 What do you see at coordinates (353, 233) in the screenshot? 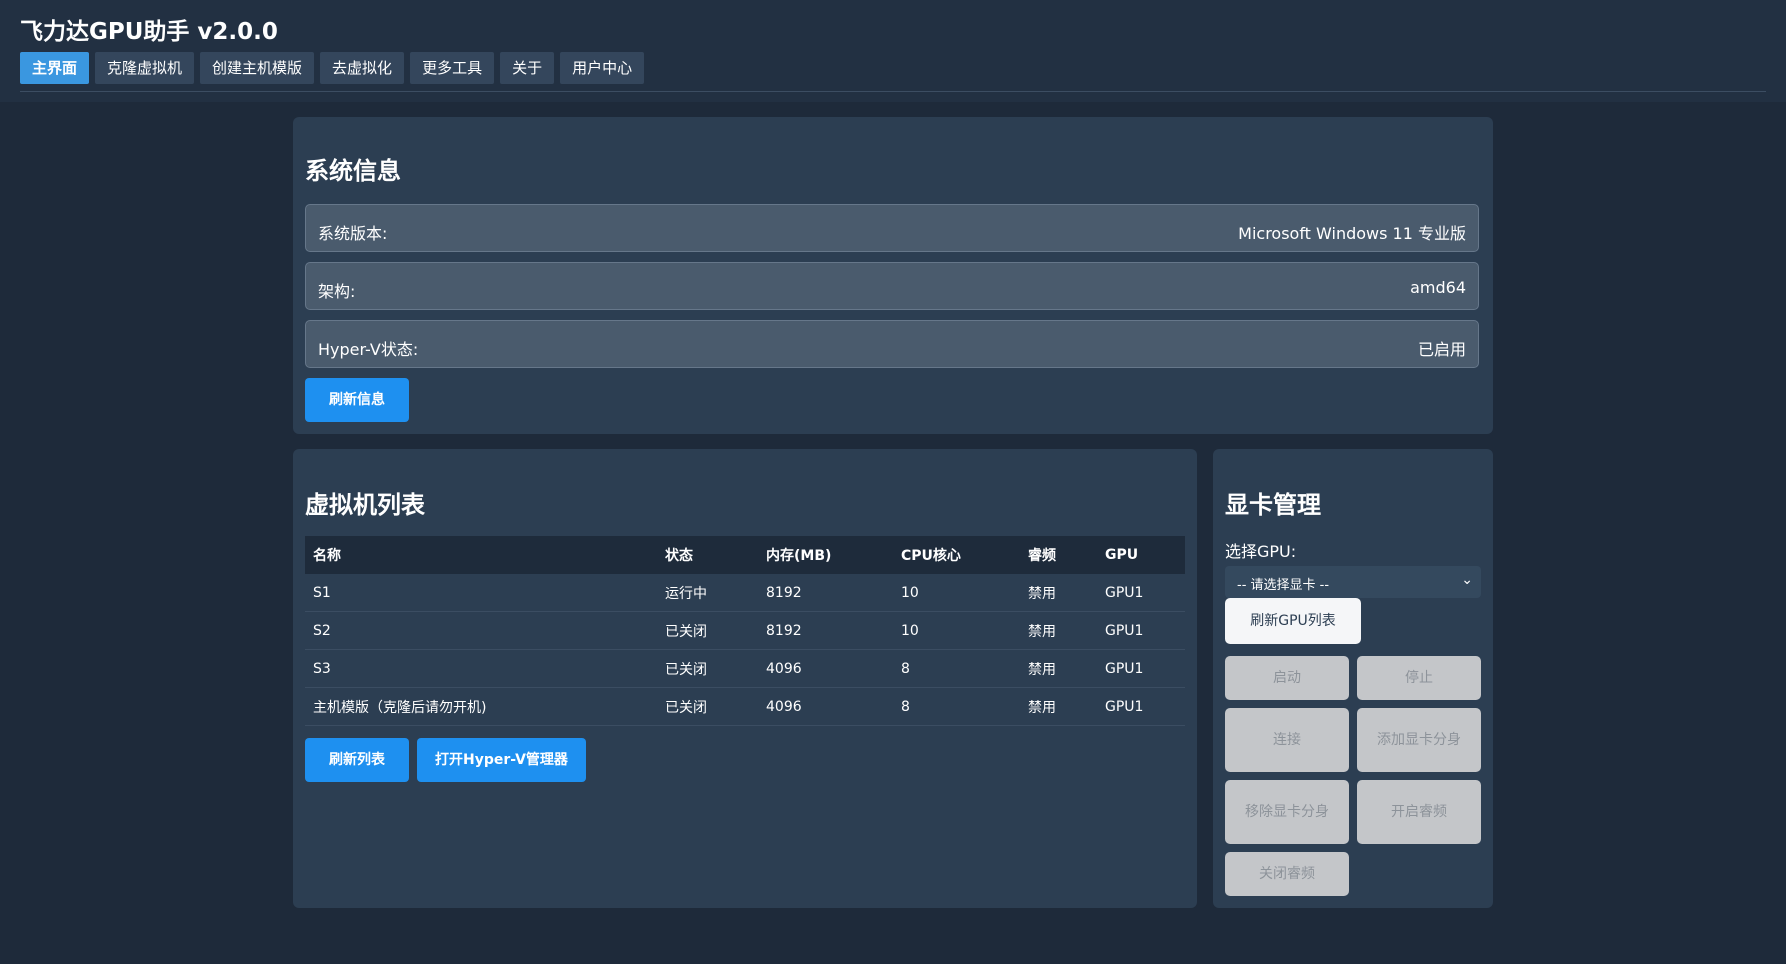
I see `info-label: 系统版本:` at bounding box center [353, 233].